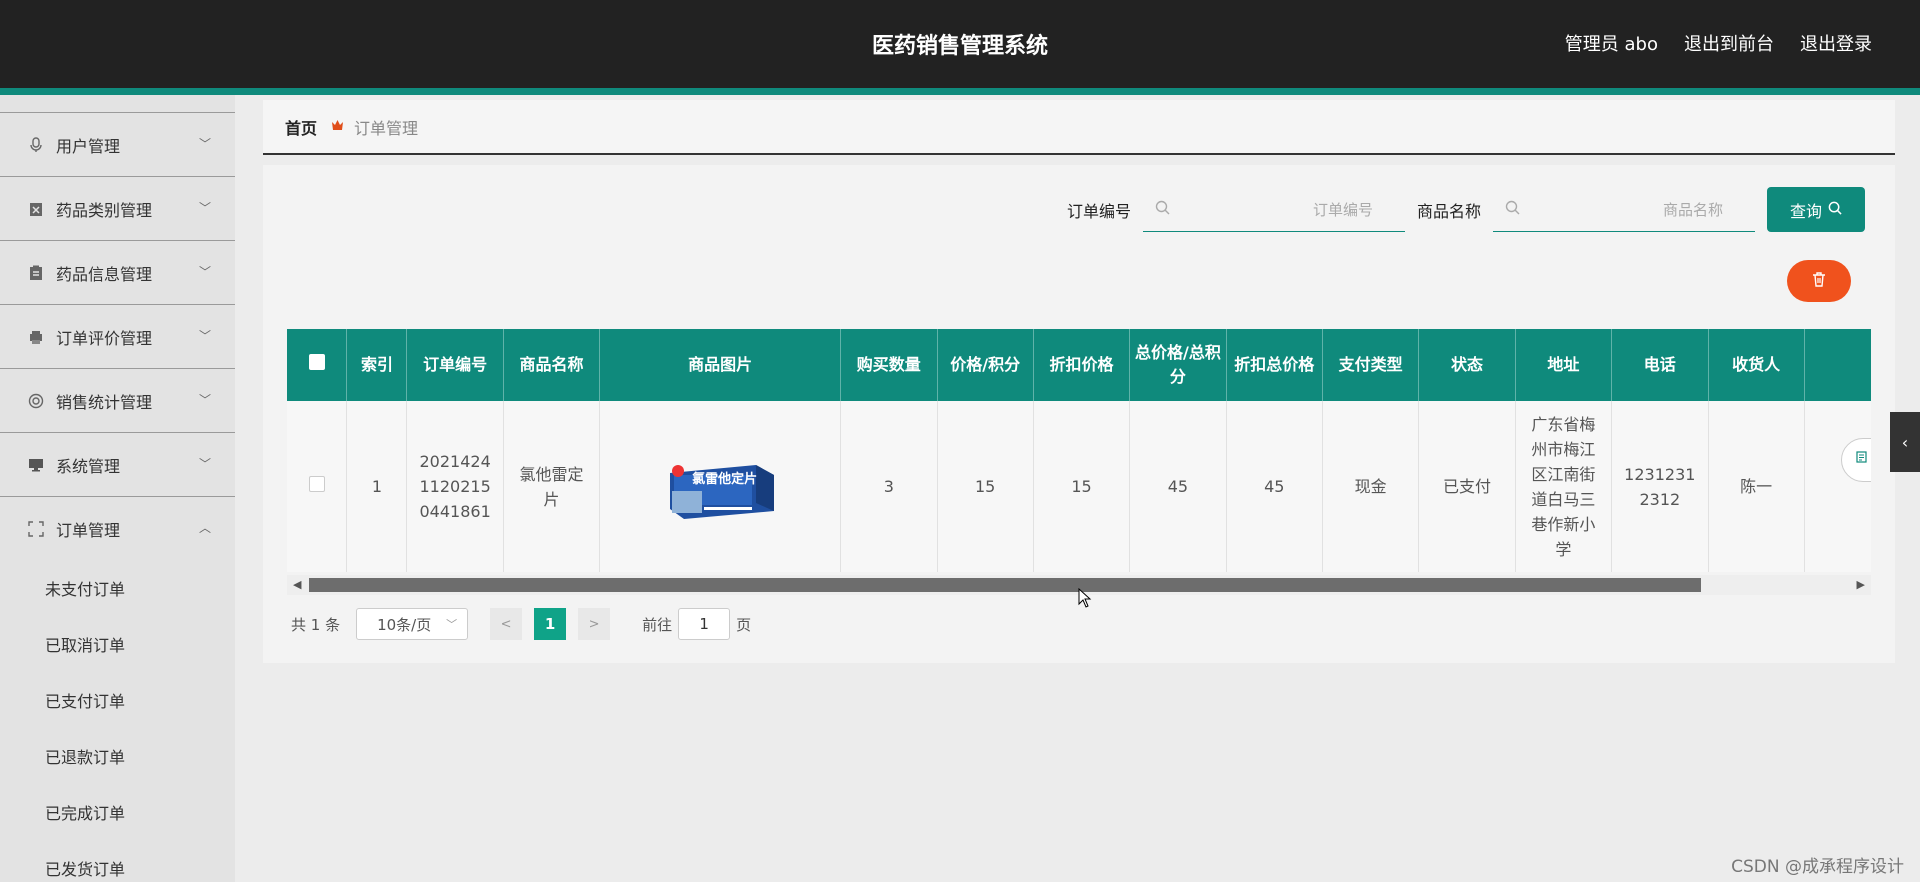  Describe the element at coordinates (316, 624) in the screenshot. I see `total-count: 共 1 条` at that location.